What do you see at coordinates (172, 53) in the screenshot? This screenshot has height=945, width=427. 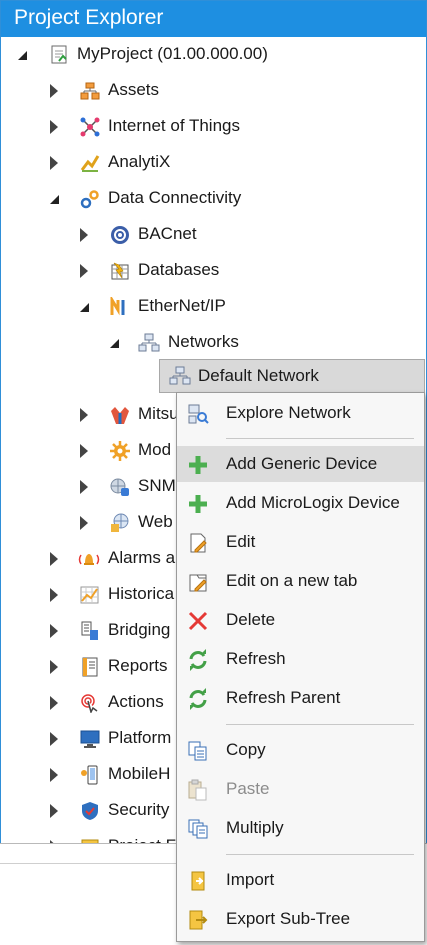 I see `tree-item-label: MyProject (01.00.000.00)` at bounding box center [172, 53].